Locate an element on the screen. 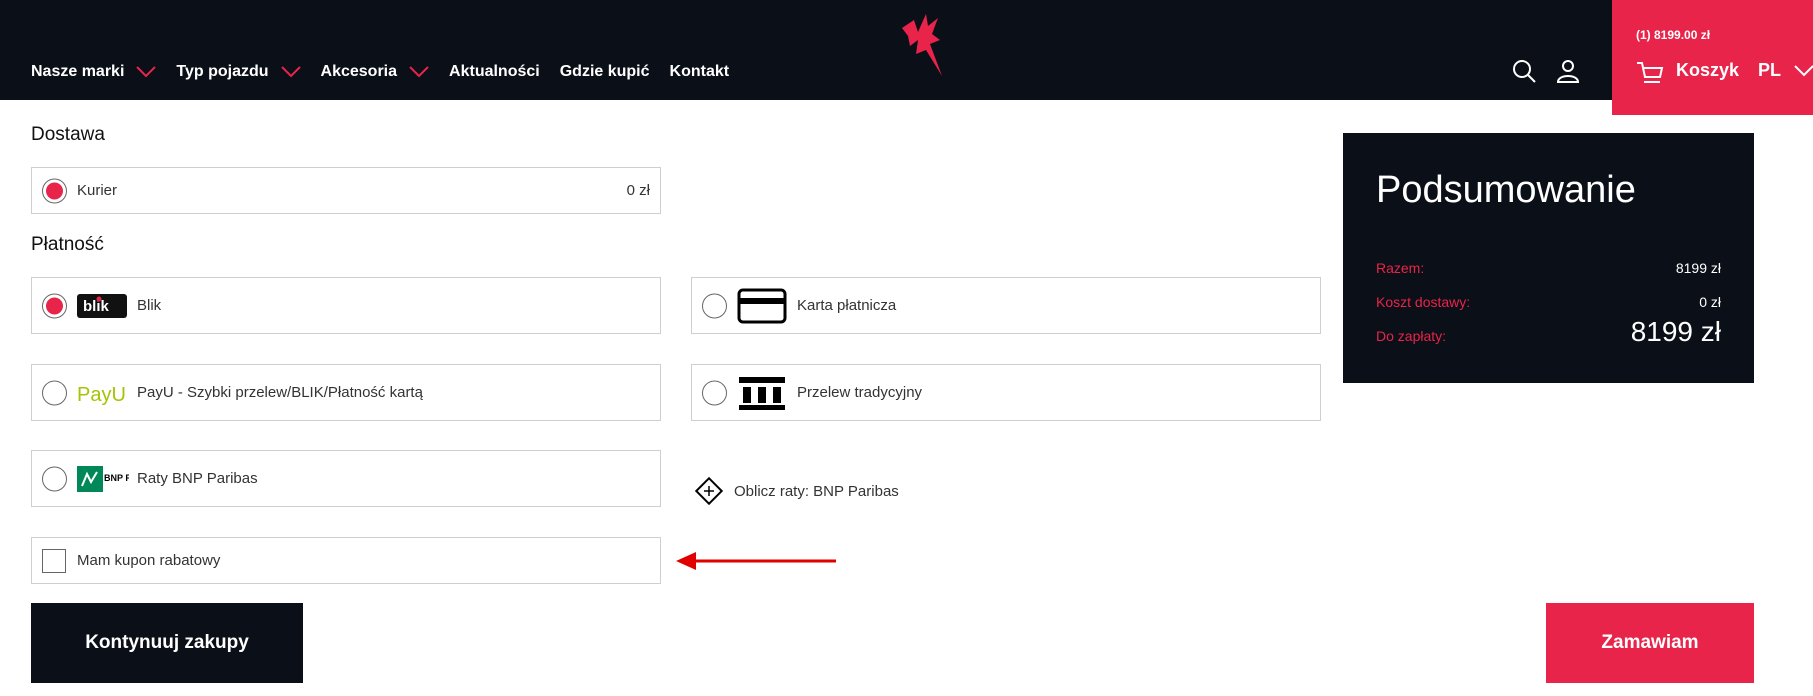 This screenshot has height=696, width=1813. payment-option-karta: Karta płatnicza is located at coordinates (1006, 305).